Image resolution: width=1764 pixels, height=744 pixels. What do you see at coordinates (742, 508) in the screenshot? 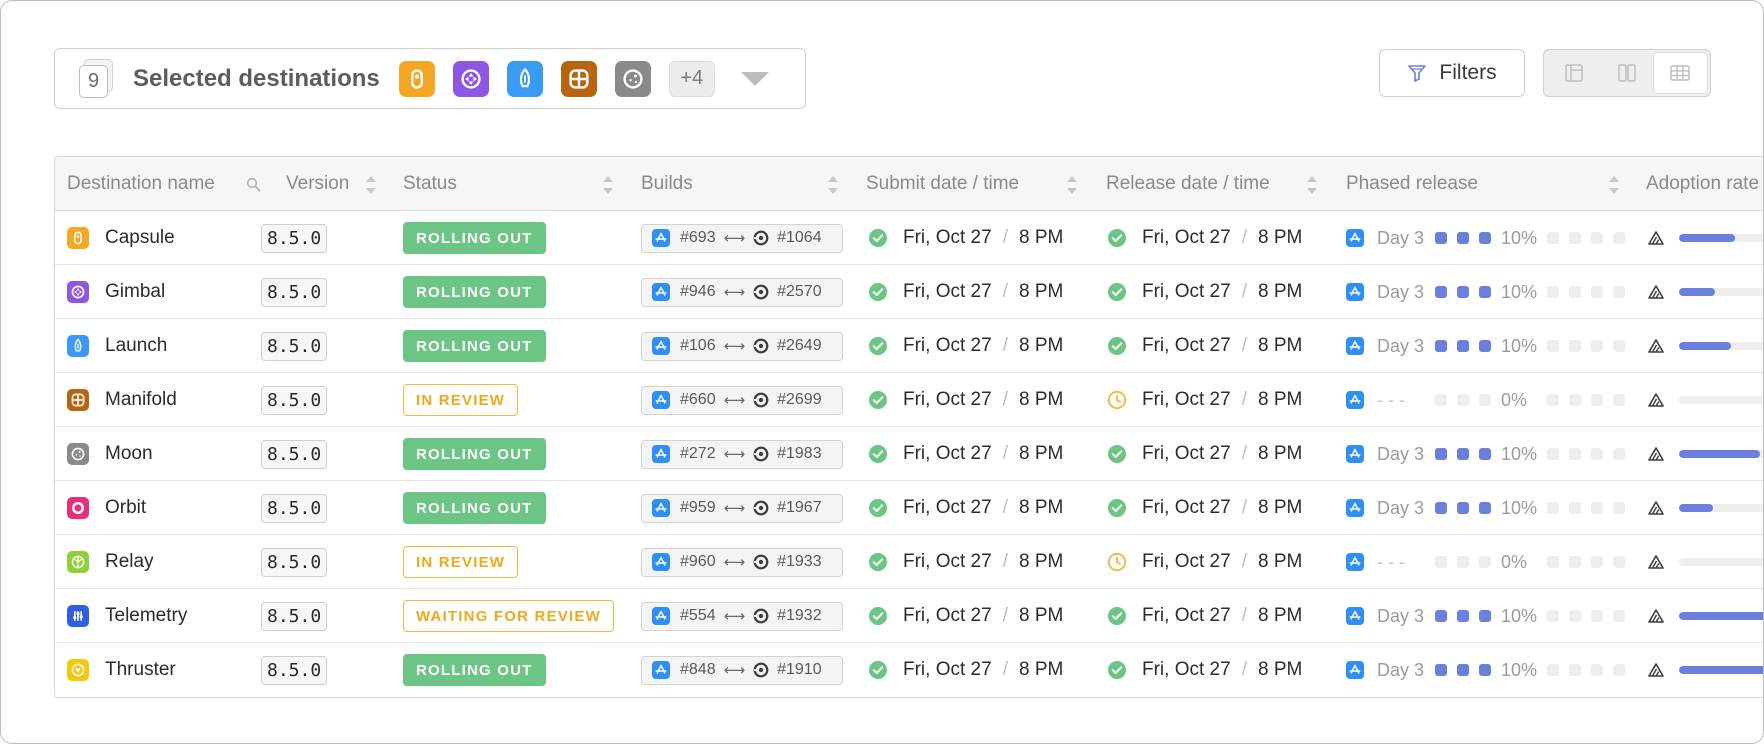
I see `builds-chip: #959 ⟷ #1967` at bounding box center [742, 508].